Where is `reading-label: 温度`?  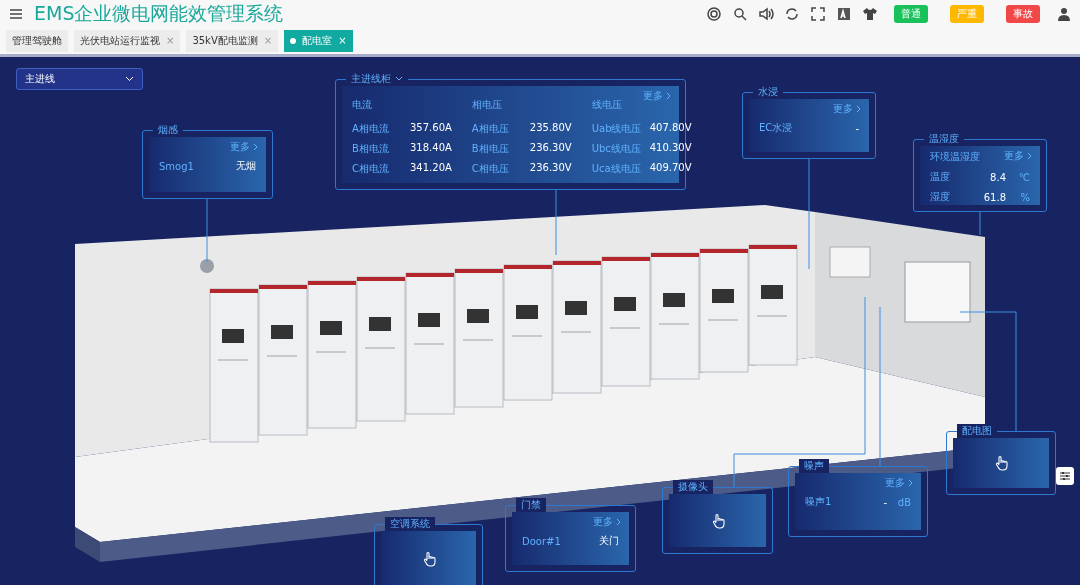
reading-label: 温度 is located at coordinates (940, 177).